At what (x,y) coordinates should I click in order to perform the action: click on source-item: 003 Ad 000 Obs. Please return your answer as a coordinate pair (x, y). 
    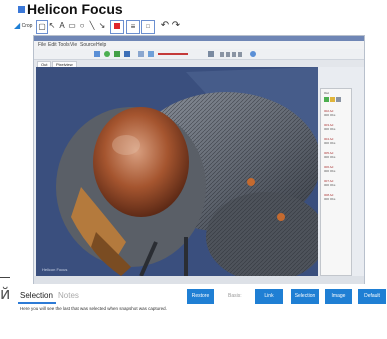
    Looking at the image, I should click on (337, 127).